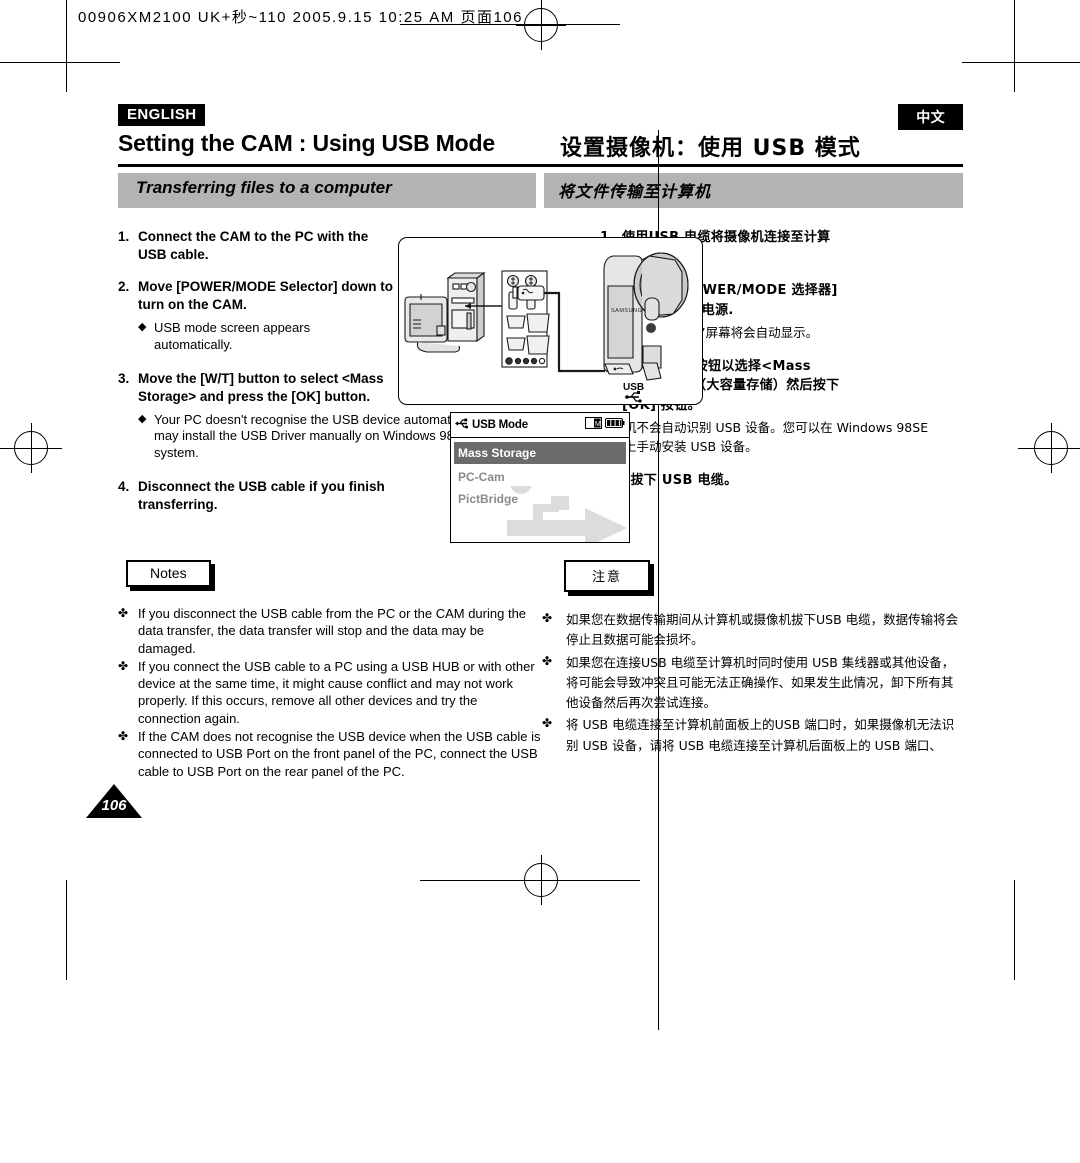 Image resolution: width=1080 pixels, height=1163 pixels. Describe the element at coordinates (930, 117) in the screenshot. I see `chinese-language-badge: 中文` at that location.